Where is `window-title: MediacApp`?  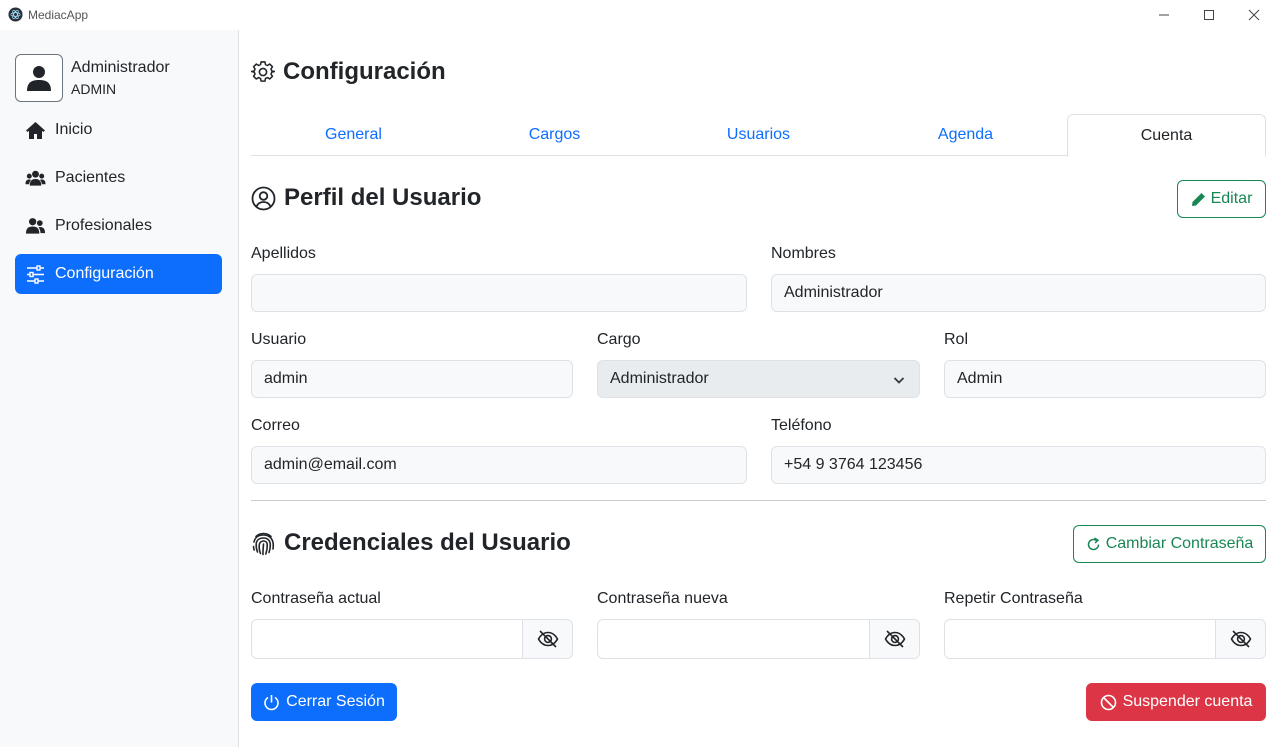 window-title: MediacApp is located at coordinates (58, 15).